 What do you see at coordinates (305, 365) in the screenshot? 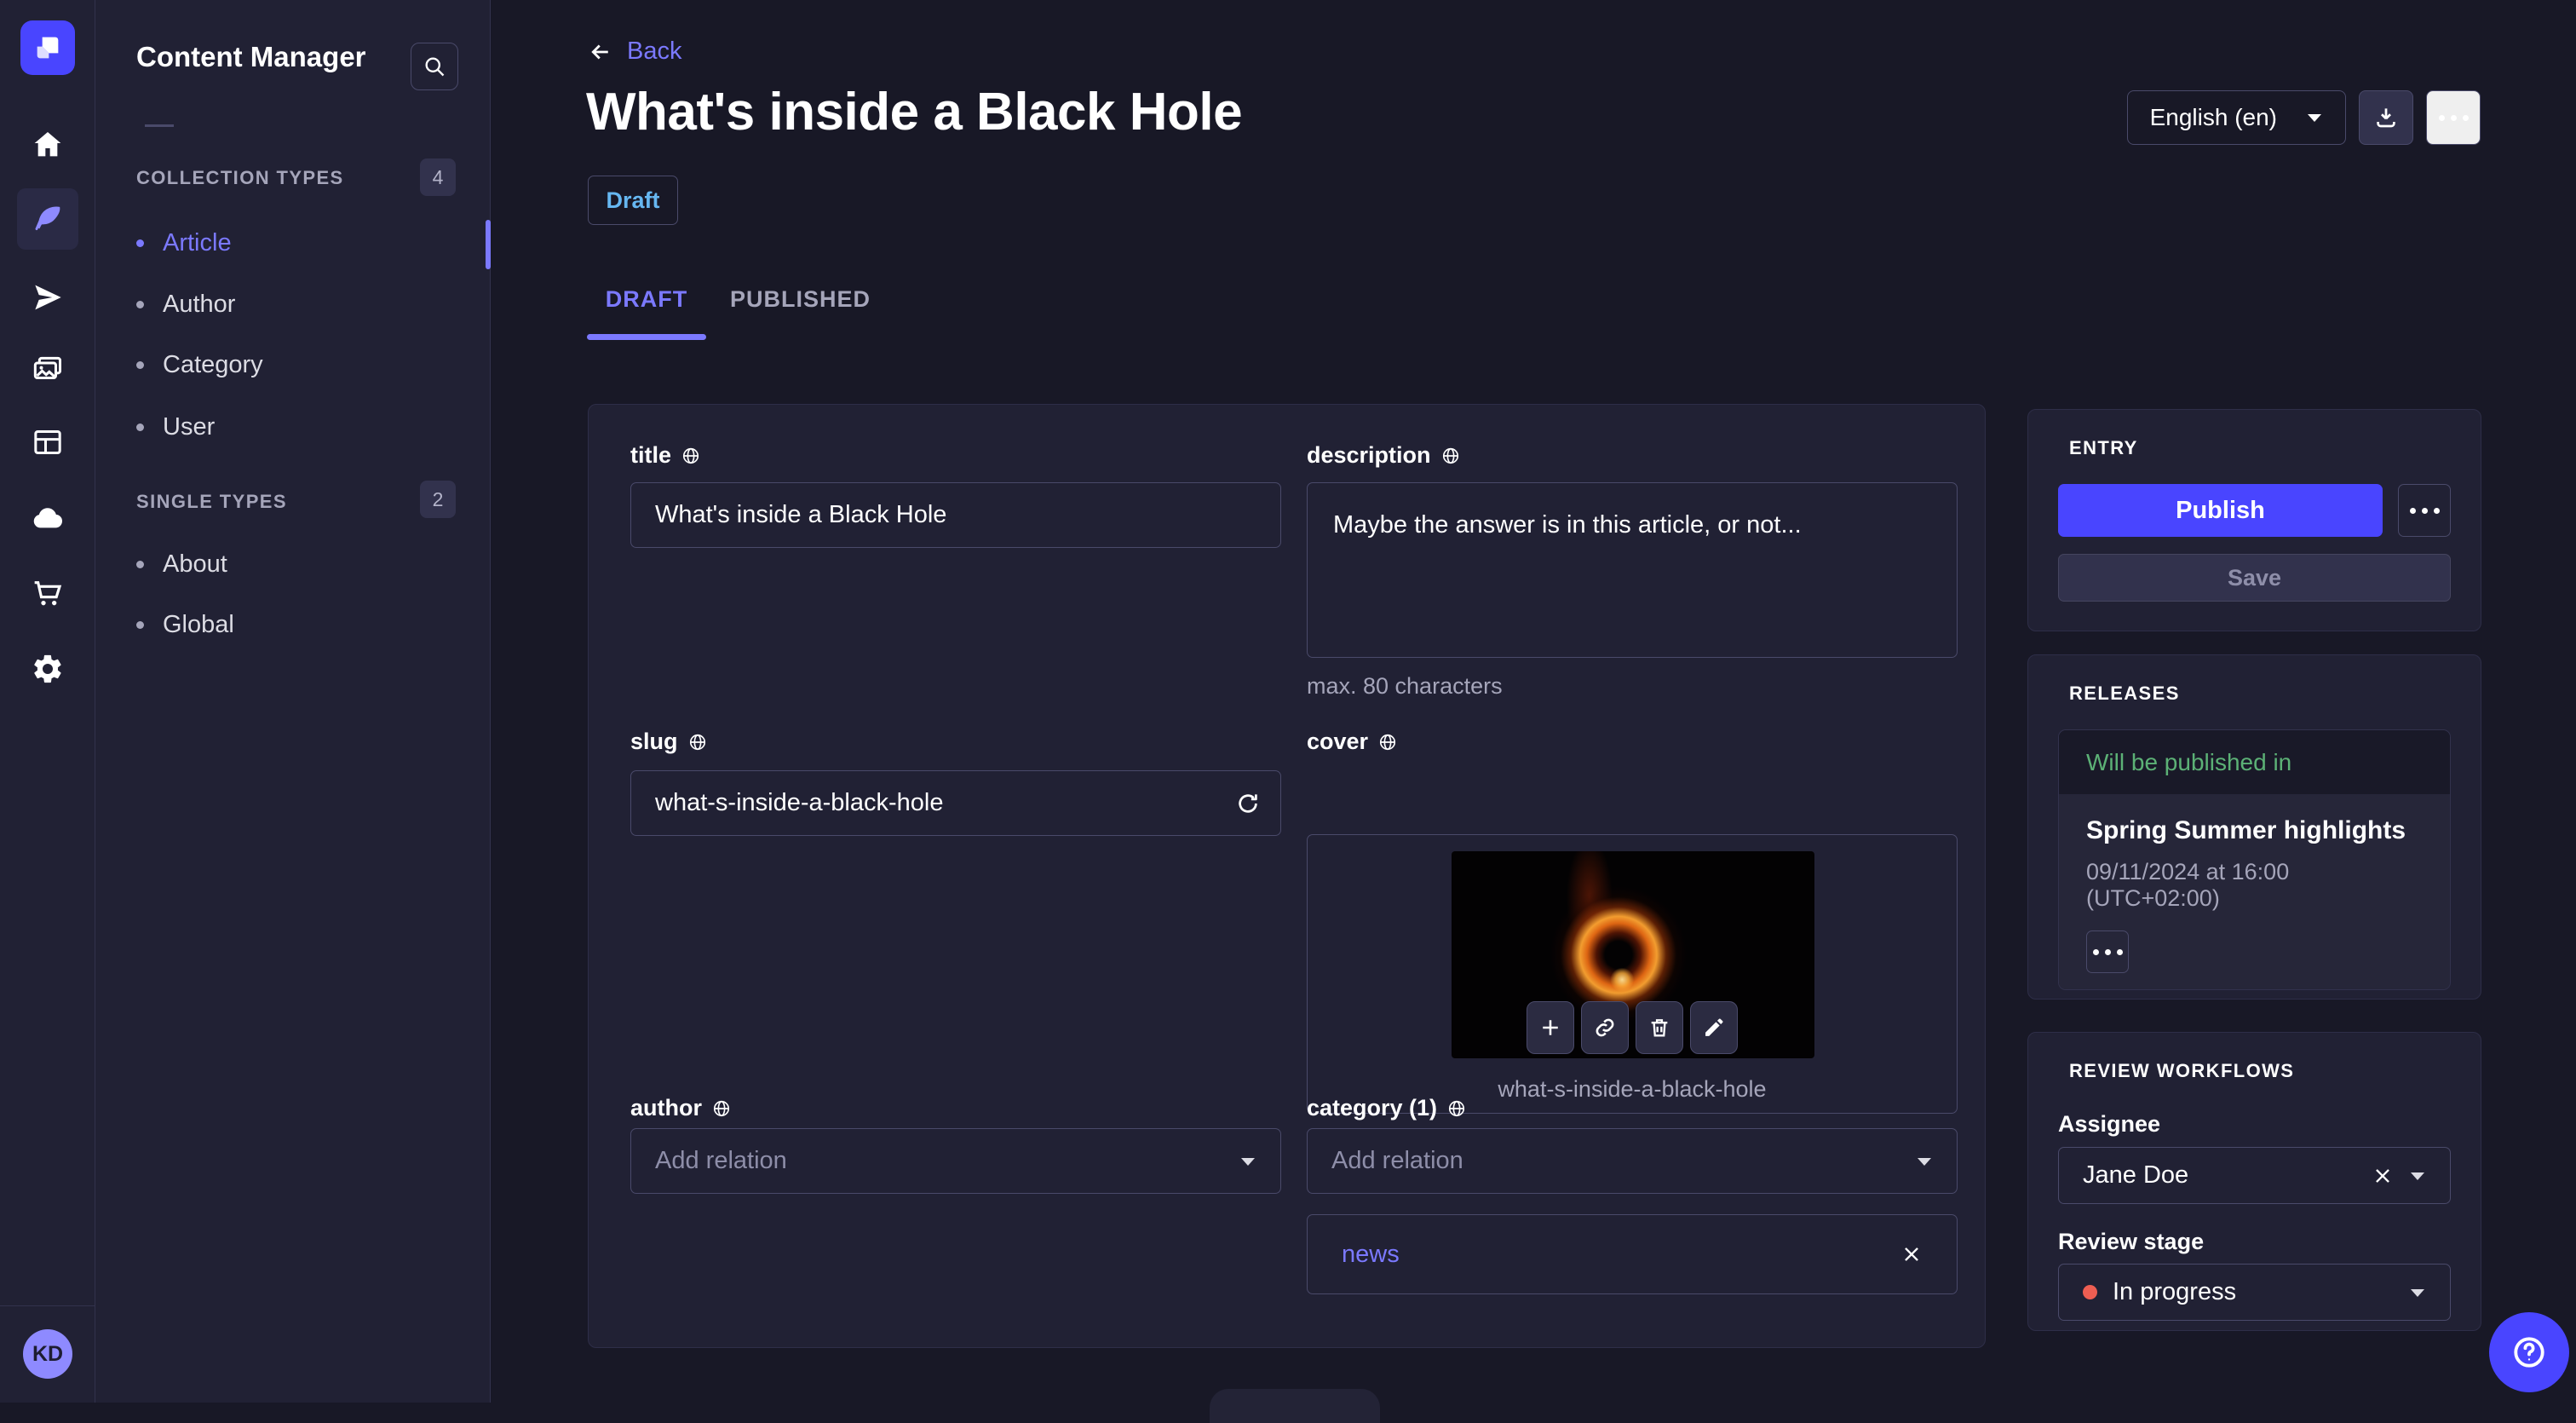
I see `sidebar-item-category: Category` at bounding box center [305, 365].